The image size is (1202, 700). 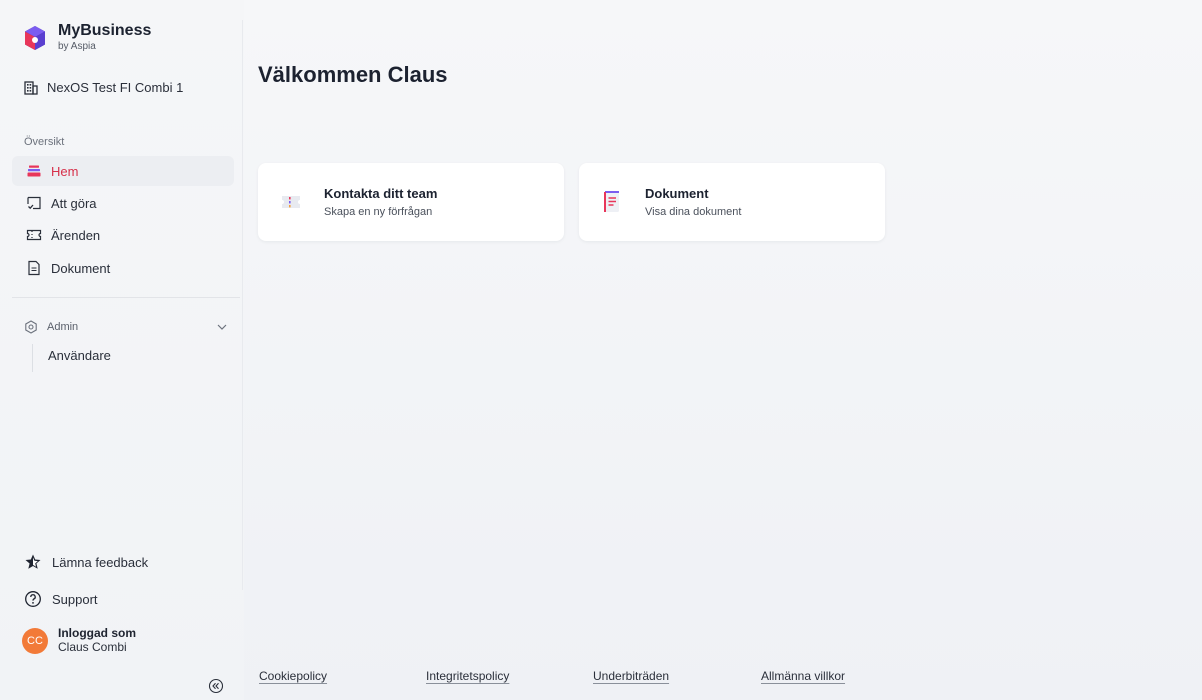 I want to click on sidebar-item-label: Dokument, so click(x=81, y=268).